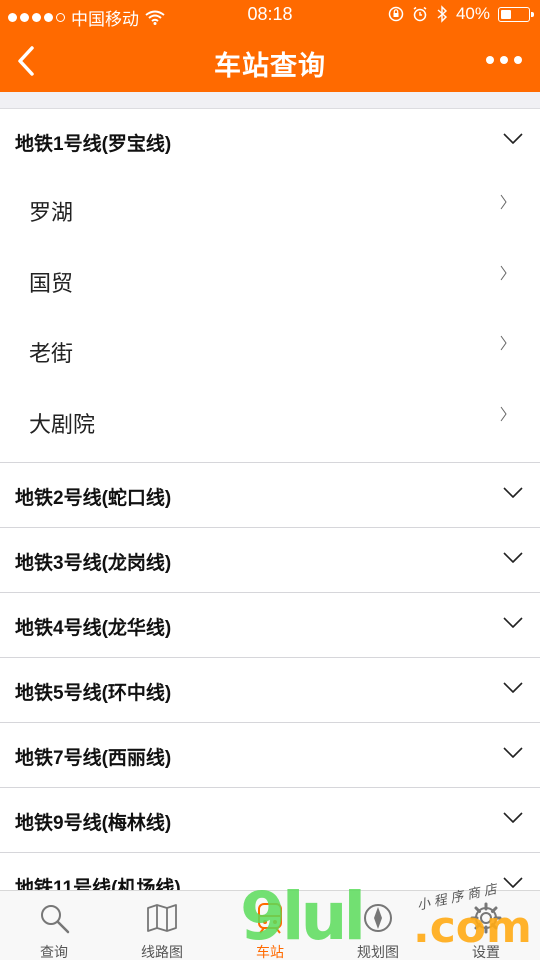 The height and width of the screenshot is (960, 540). I want to click on line-header: 地铁1号线(罗宝线), so click(270, 141).